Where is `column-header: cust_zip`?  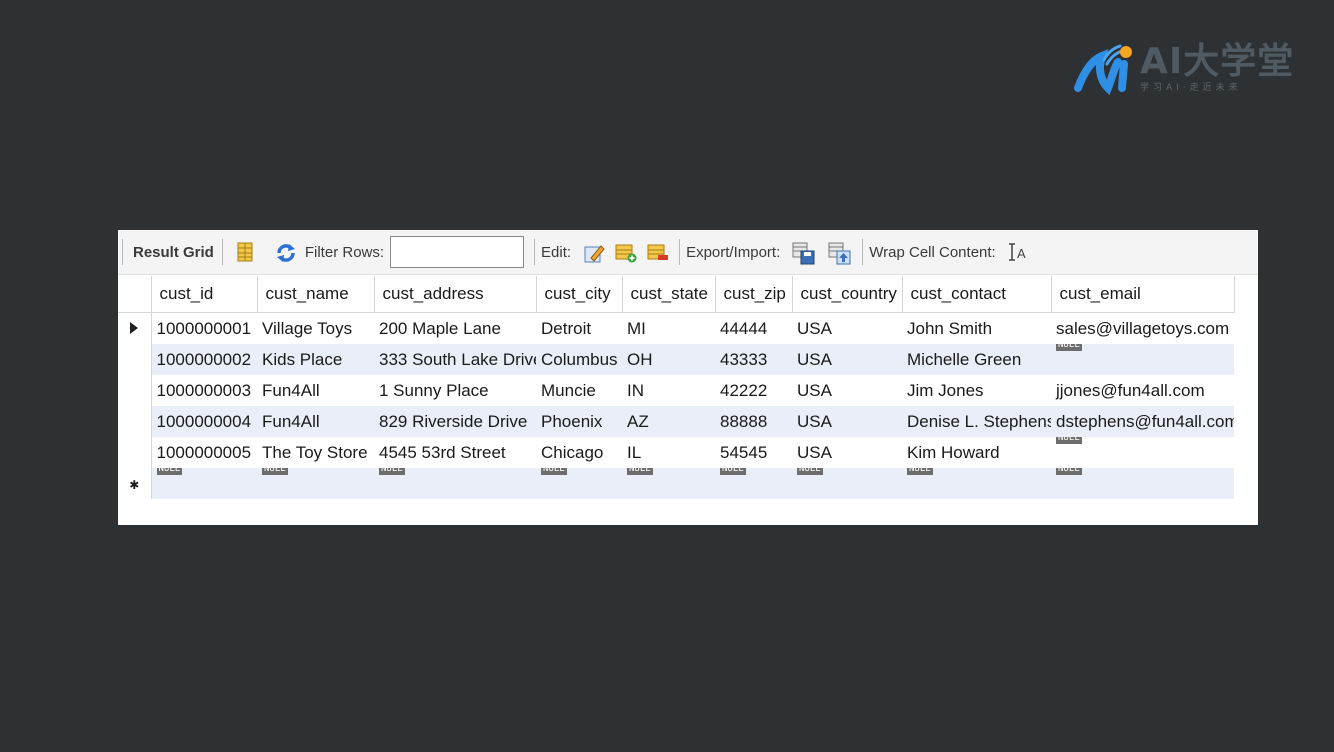
column-header: cust_zip is located at coordinates (754, 294).